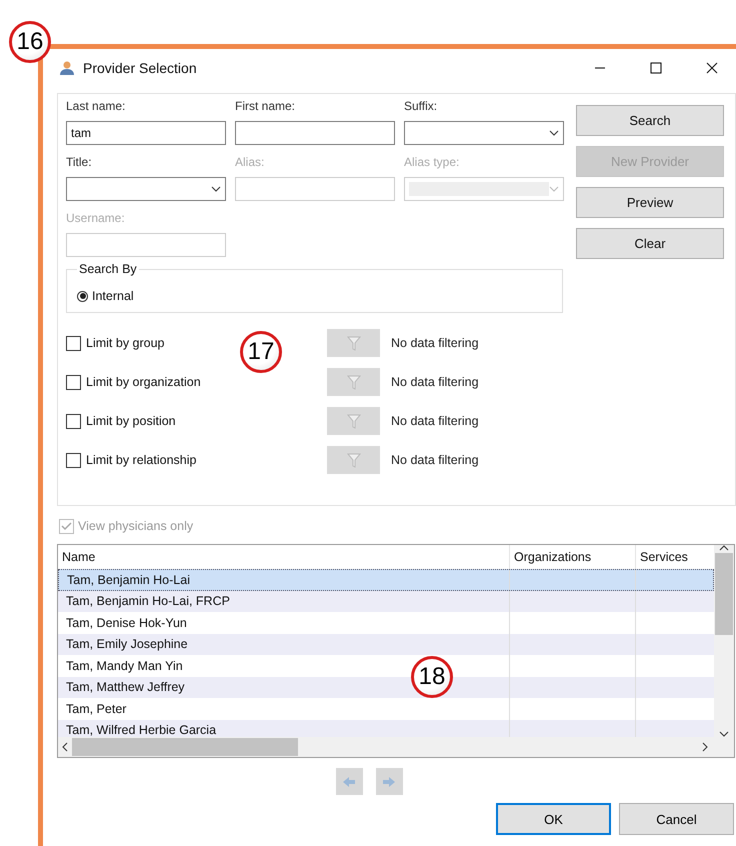  I want to click on table-cell: Tam, Benjamin Ho-Lai, FRCP, so click(284, 601).